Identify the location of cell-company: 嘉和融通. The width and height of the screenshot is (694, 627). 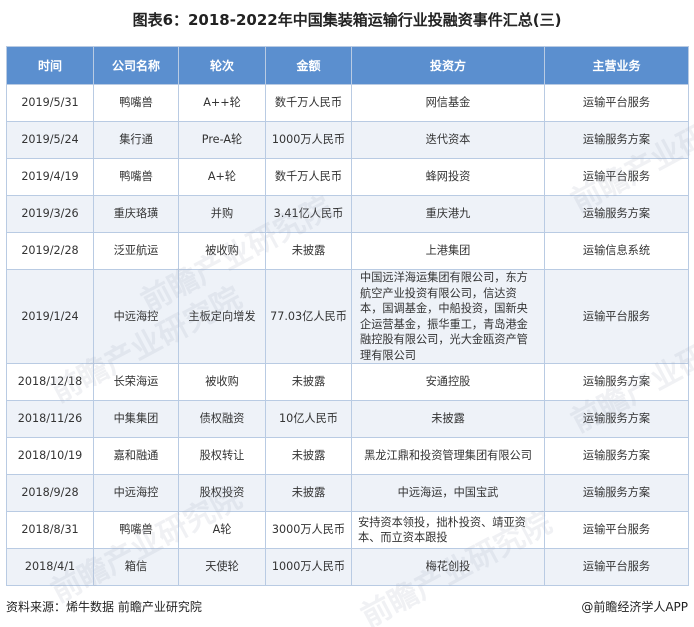
(136, 456).